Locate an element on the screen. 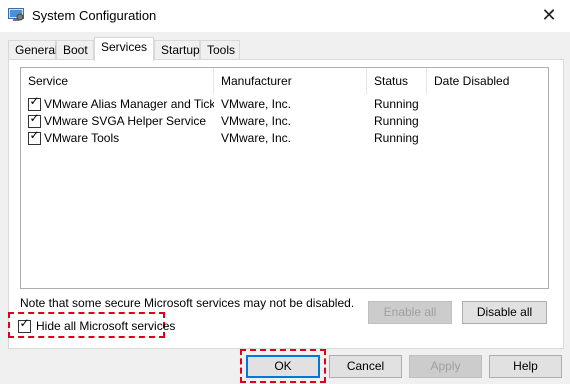  disable-all-button: Disable all is located at coordinates (504, 312).